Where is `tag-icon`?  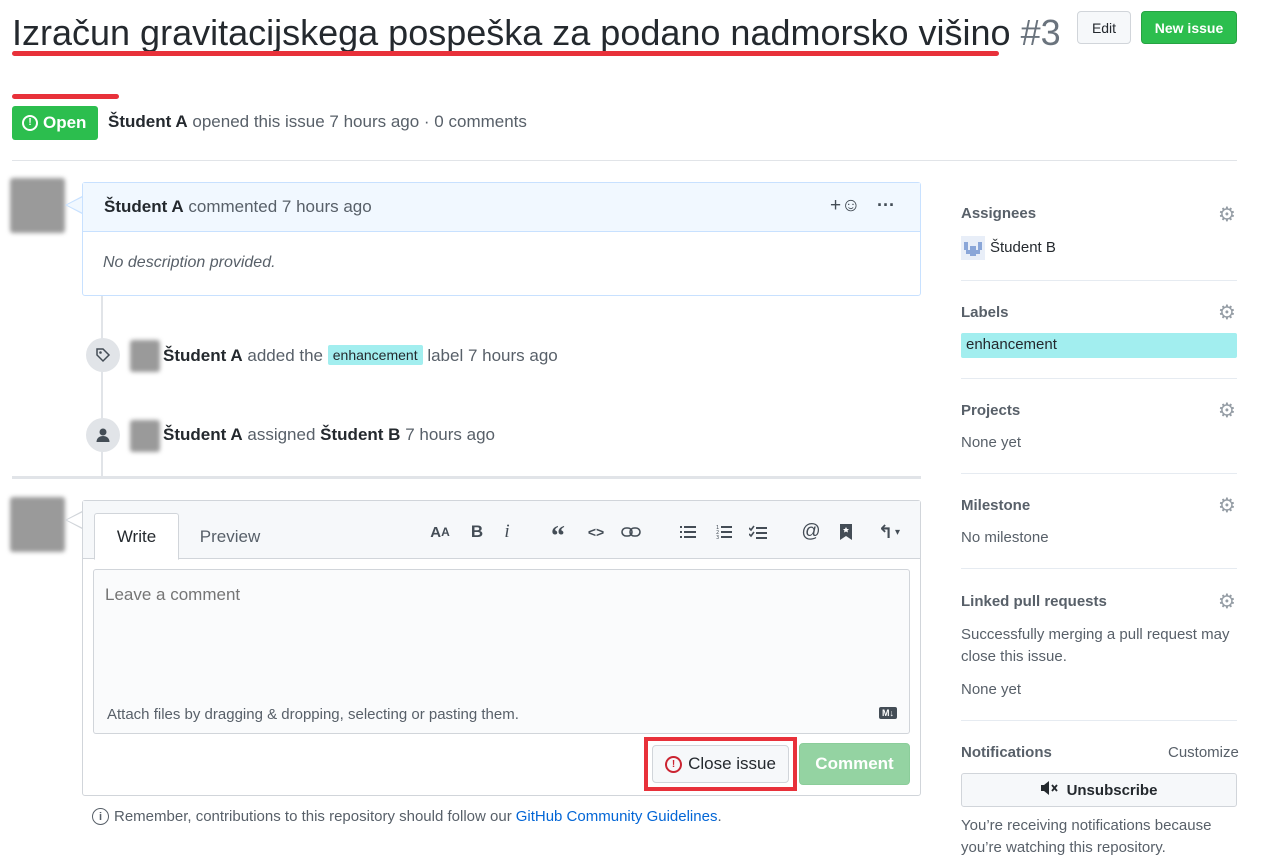 tag-icon is located at coordinates (103, 355).